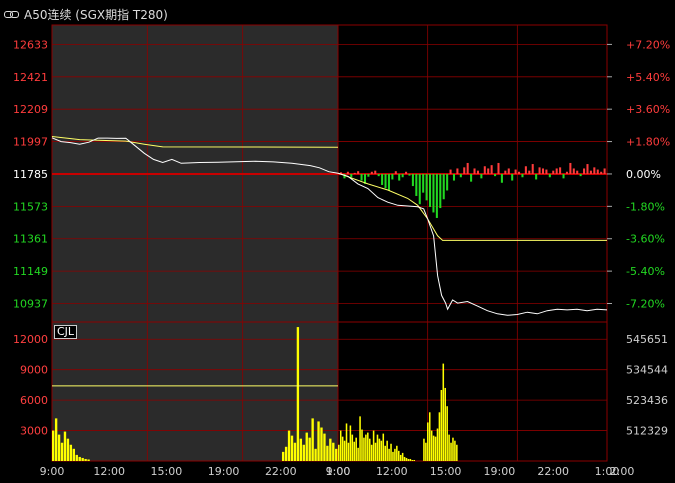 Image resolution: width=675 pixels, height=483 pixels. I want to click on y-tick-left: 11785, so click(30, 174).